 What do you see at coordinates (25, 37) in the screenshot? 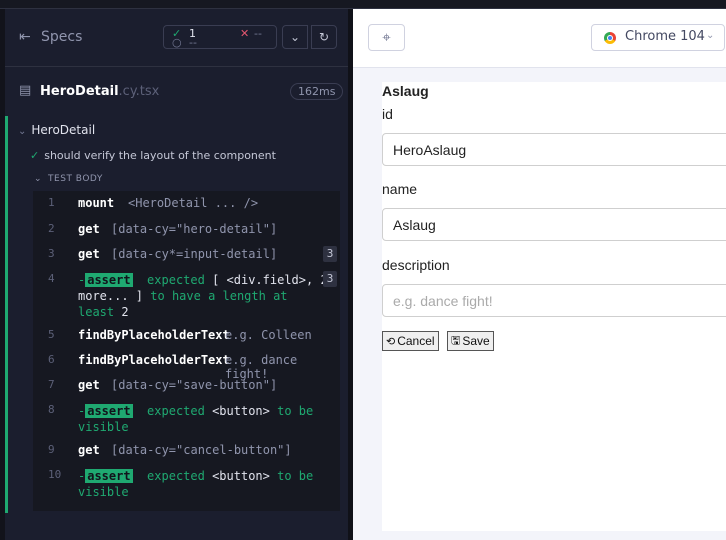
I see `list-collapse-icon: ⇤` at bounding box center [25, 37].